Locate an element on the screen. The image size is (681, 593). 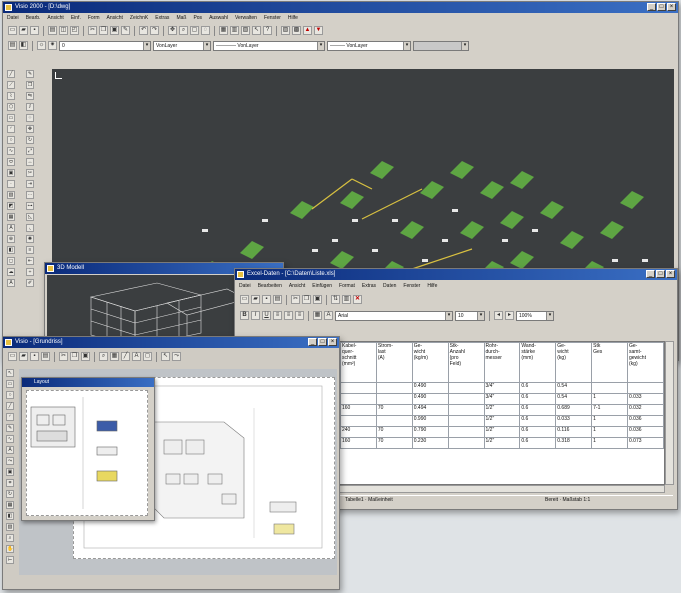
table-cell: 0.116 is located at coordinates (574, 432).